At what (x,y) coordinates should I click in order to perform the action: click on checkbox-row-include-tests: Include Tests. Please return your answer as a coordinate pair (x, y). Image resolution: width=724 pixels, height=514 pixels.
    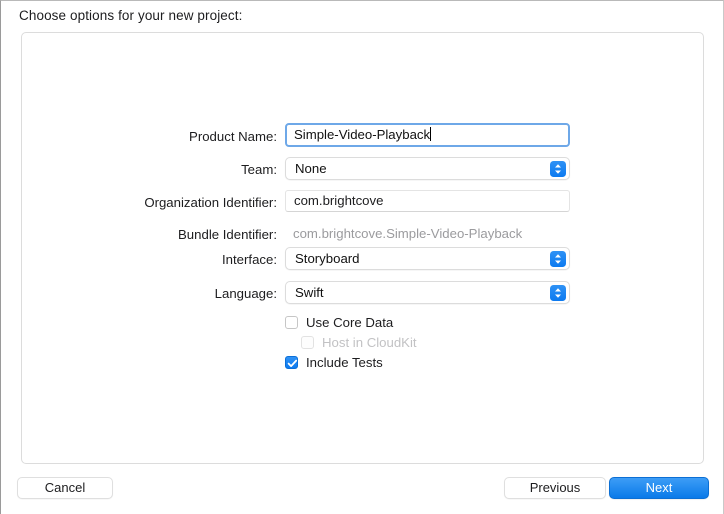
    Looking at the image, I should click on (334, 364).